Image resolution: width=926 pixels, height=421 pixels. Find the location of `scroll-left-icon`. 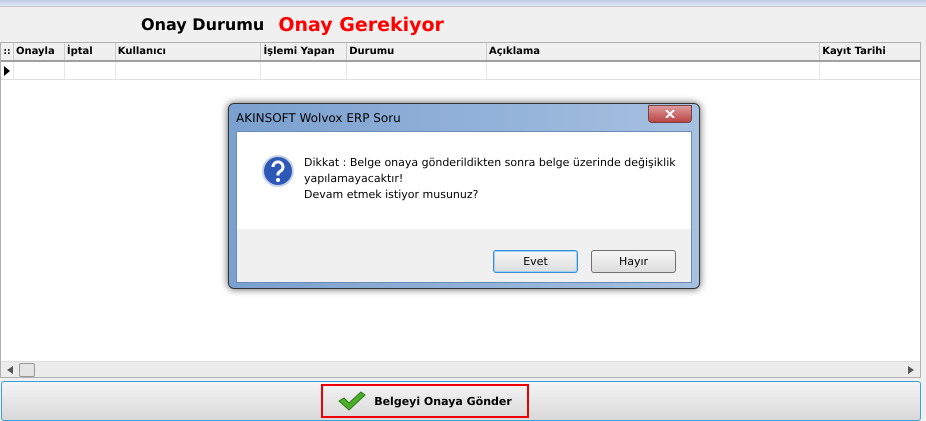

scroll-left-icon is located at coordinates (10, 370).